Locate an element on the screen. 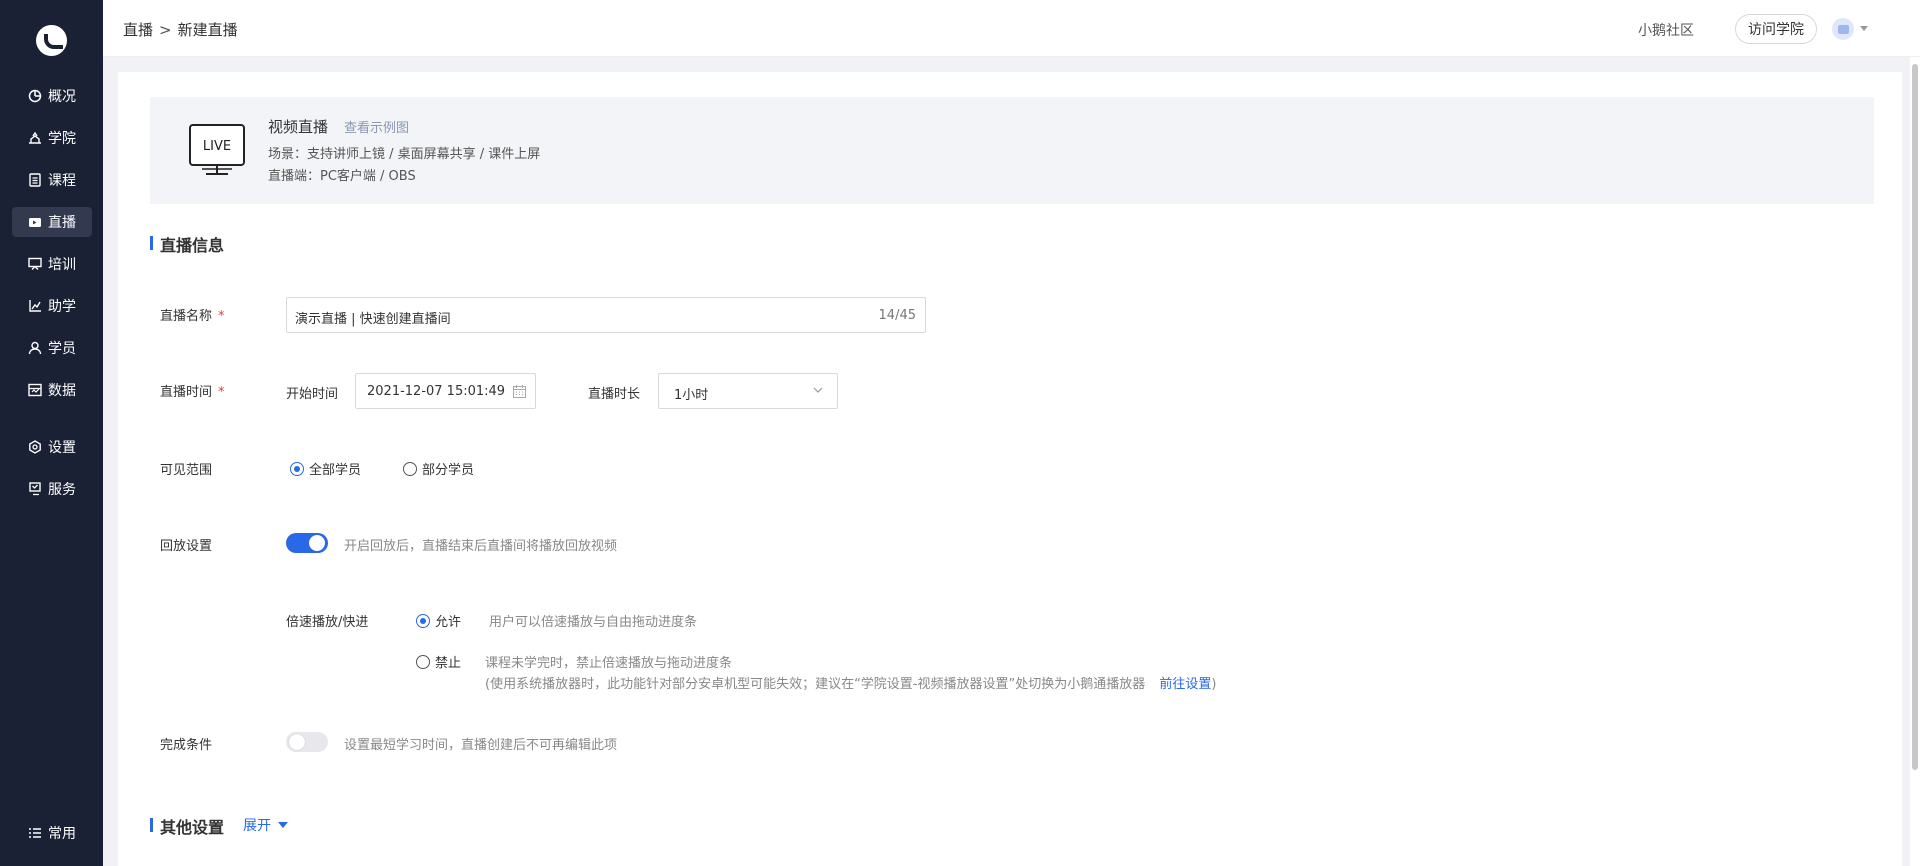  start-time-picker: 2021-12-07 15:01:49 is located at coordinates (445, 391).